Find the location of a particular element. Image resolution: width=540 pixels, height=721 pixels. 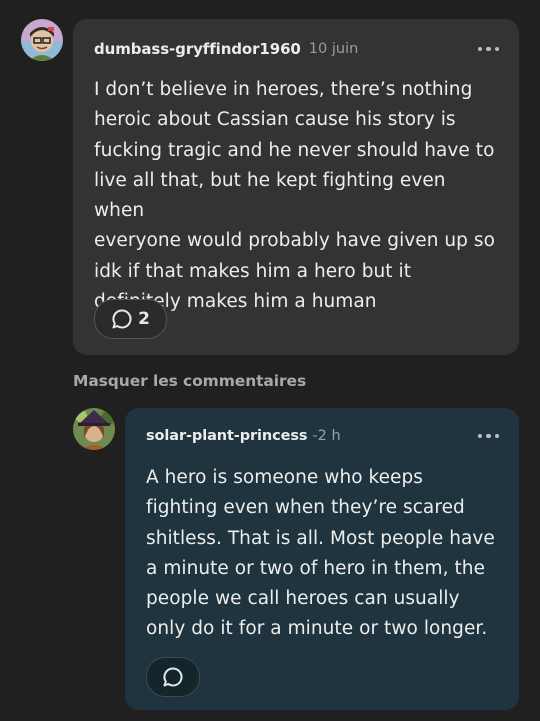

reply-button is located at coordinates (173, 677).